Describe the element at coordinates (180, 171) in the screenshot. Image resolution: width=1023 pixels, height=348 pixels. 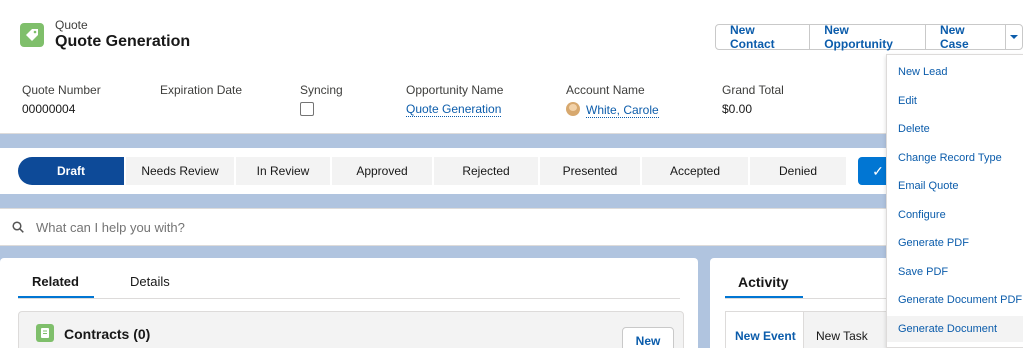
I see `path-step-needs-review: Needs Review` at that location.